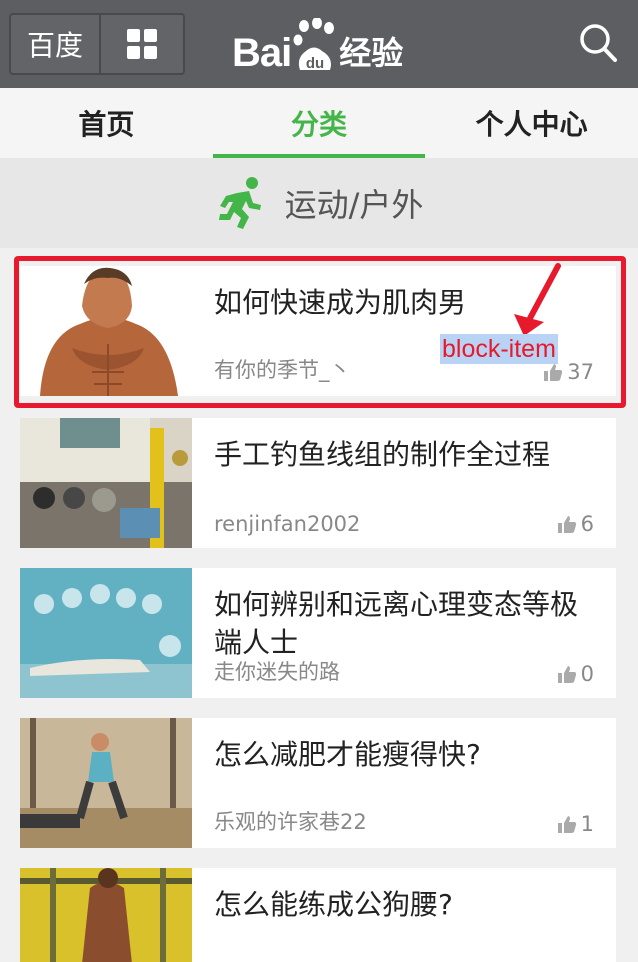  Describe the element at coordinates (537, 299) in the screenshot. I see `annotation-arrow-icon` at that location.